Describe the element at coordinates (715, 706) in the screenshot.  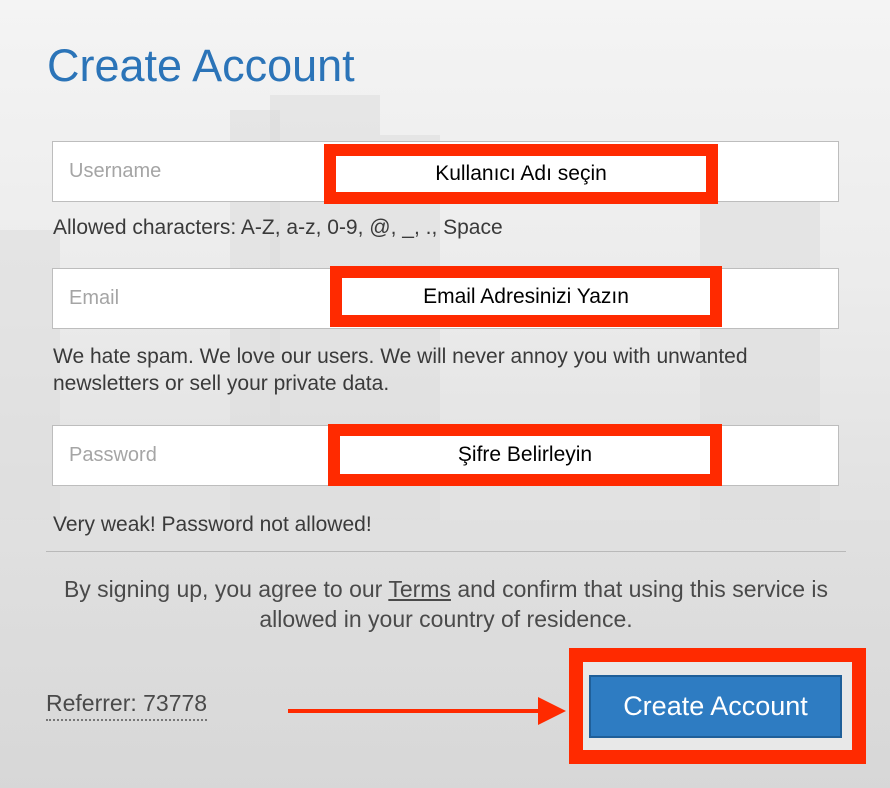
I see `create-account-button: Create Account` at that location.